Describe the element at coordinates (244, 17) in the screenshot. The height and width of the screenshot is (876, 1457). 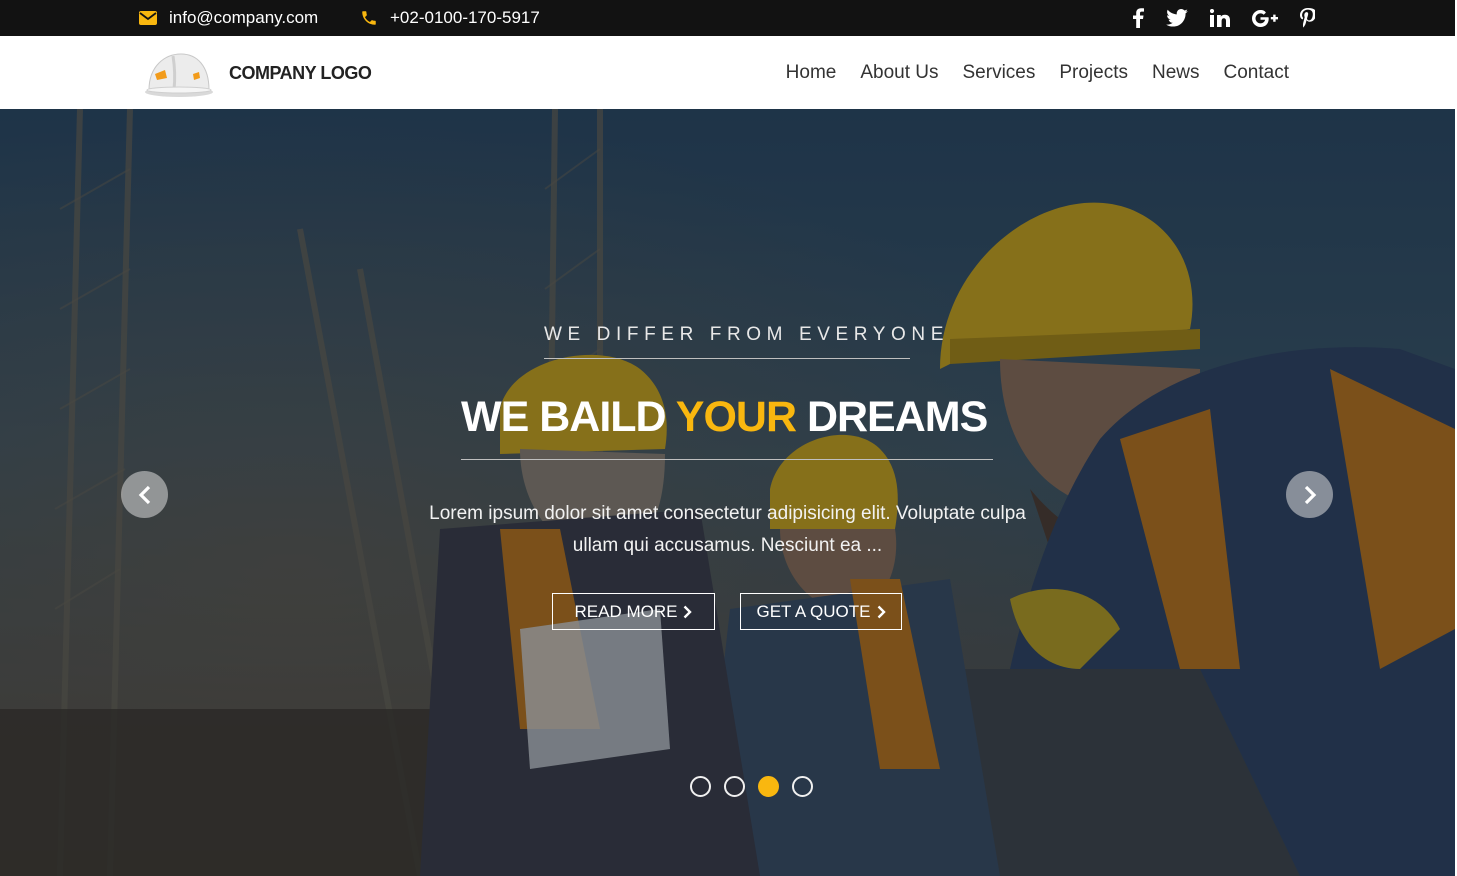
I see `email-text: info@company.com` at that location.